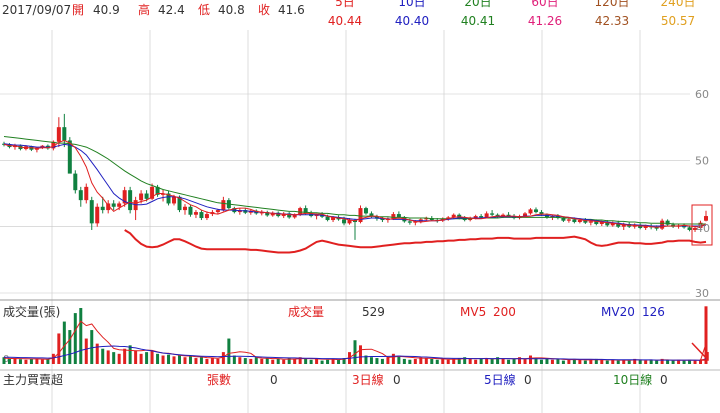  Describe the element at coordinates (412, 21) in the screenshot. I see `ma-10-value: 40.40` at that location.